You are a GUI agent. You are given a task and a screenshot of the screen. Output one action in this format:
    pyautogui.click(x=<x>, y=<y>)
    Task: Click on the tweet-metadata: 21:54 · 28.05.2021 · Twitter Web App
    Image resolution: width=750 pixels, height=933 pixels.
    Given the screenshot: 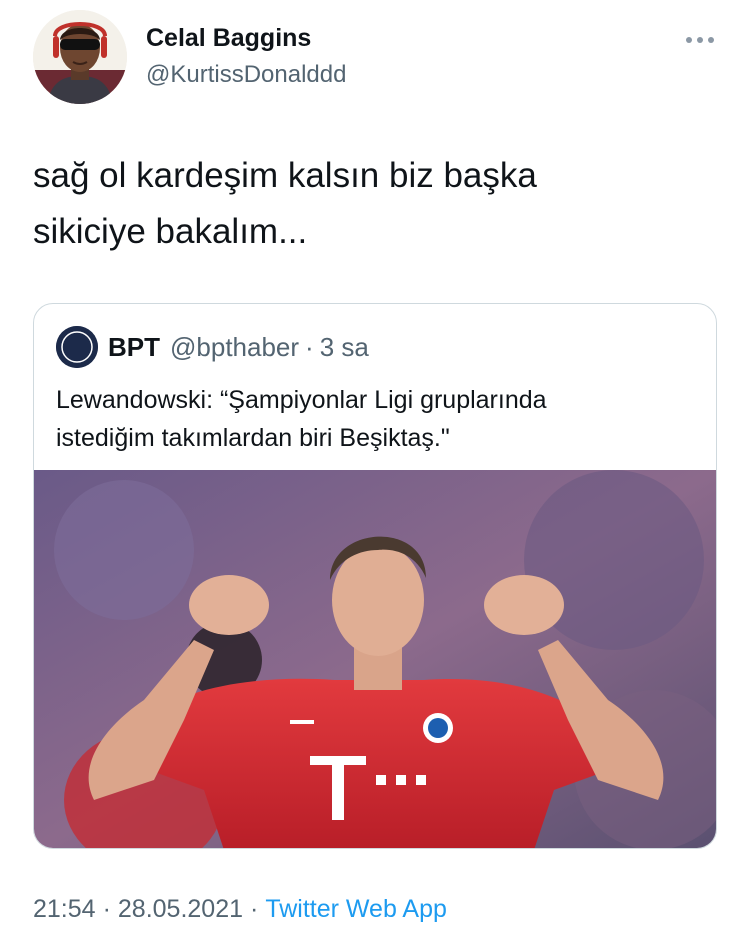 What is the action you would take?
    pyautogui.click(x=240, y=909)
    